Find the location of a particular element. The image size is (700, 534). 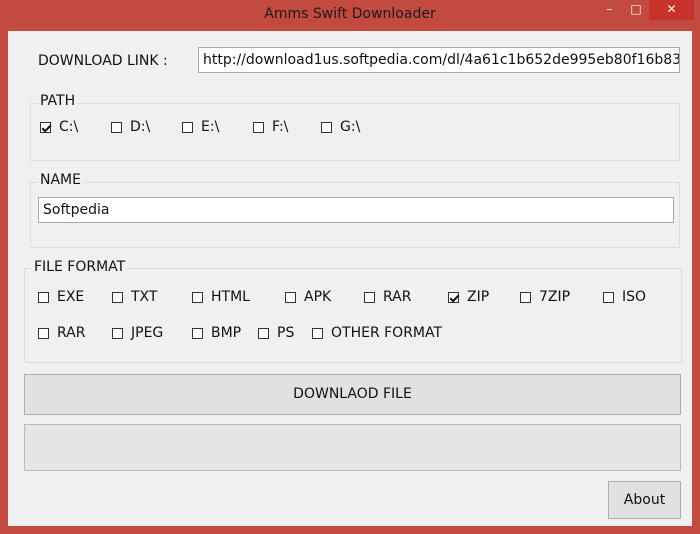

format-checkbox-zip: ZIP is located at coordinates (468, 297).